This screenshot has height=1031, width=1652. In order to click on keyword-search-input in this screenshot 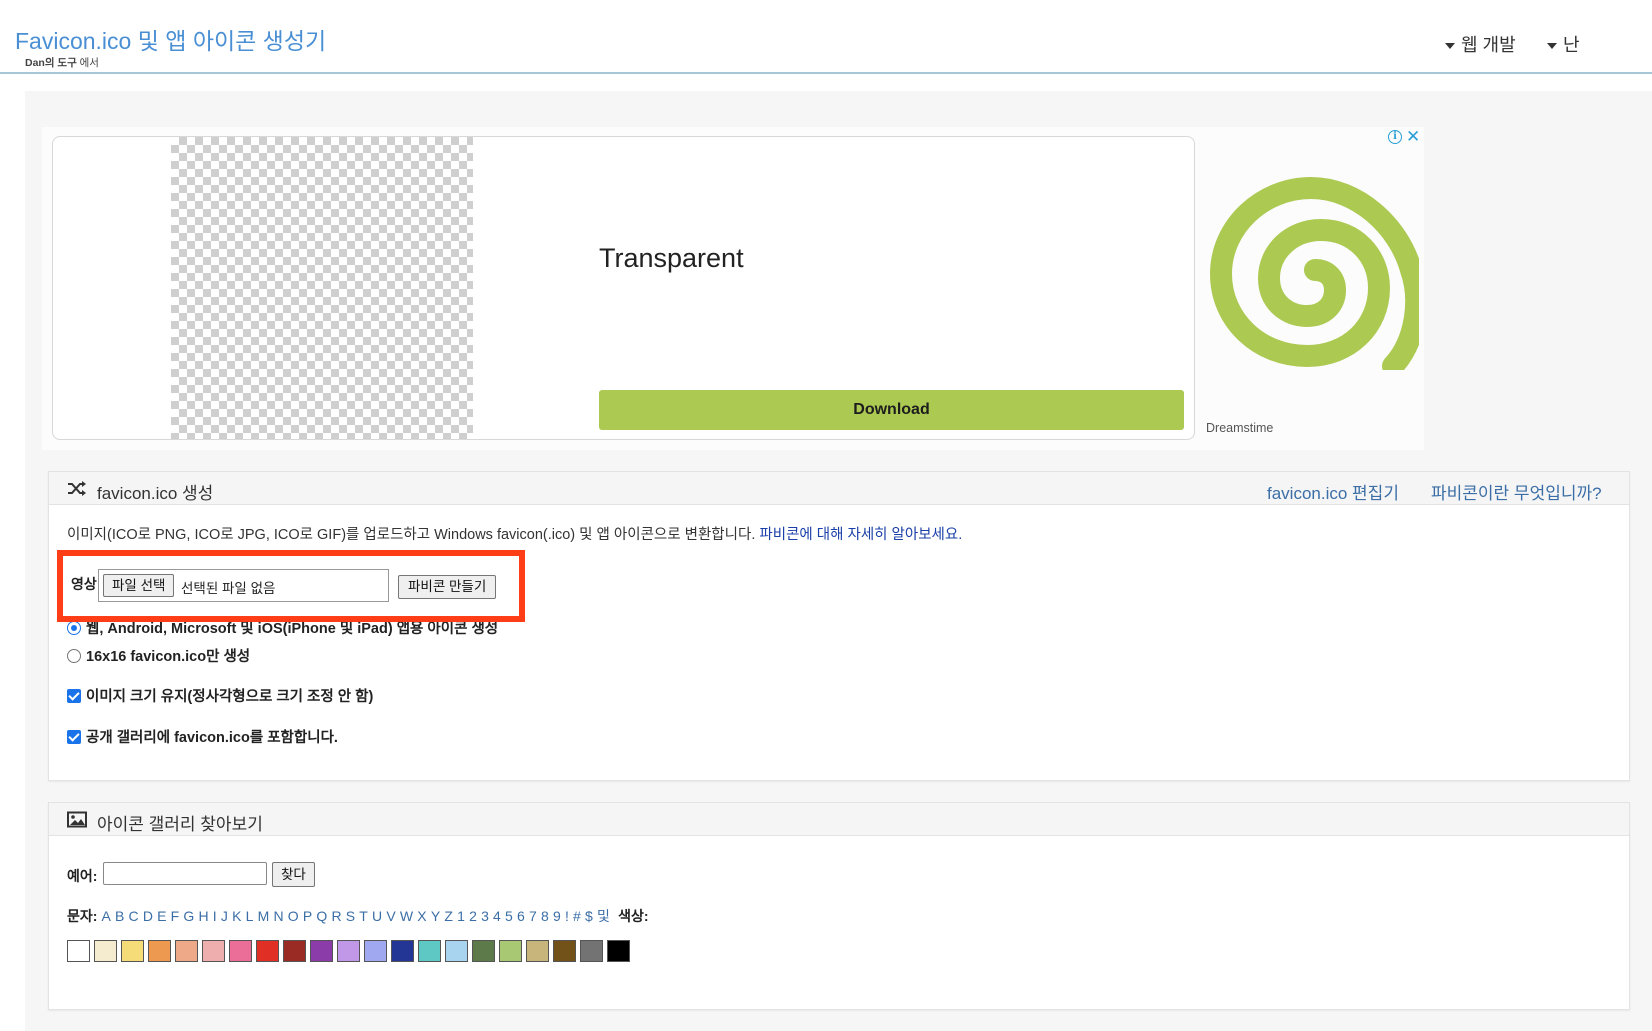, I will do `click(185, 873)`.